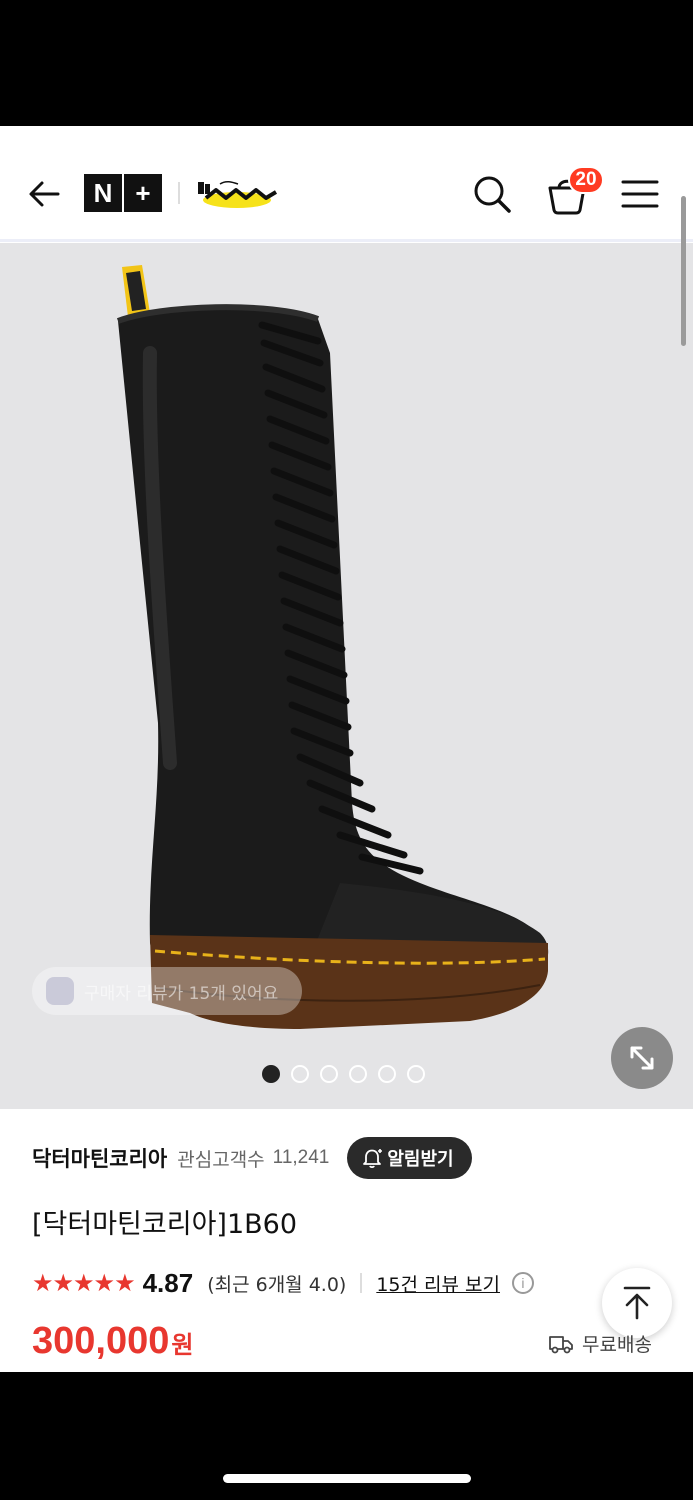 This screenshot has height=1500, width=693. I want to click on arrow-up-icon, so click(637, 1303).